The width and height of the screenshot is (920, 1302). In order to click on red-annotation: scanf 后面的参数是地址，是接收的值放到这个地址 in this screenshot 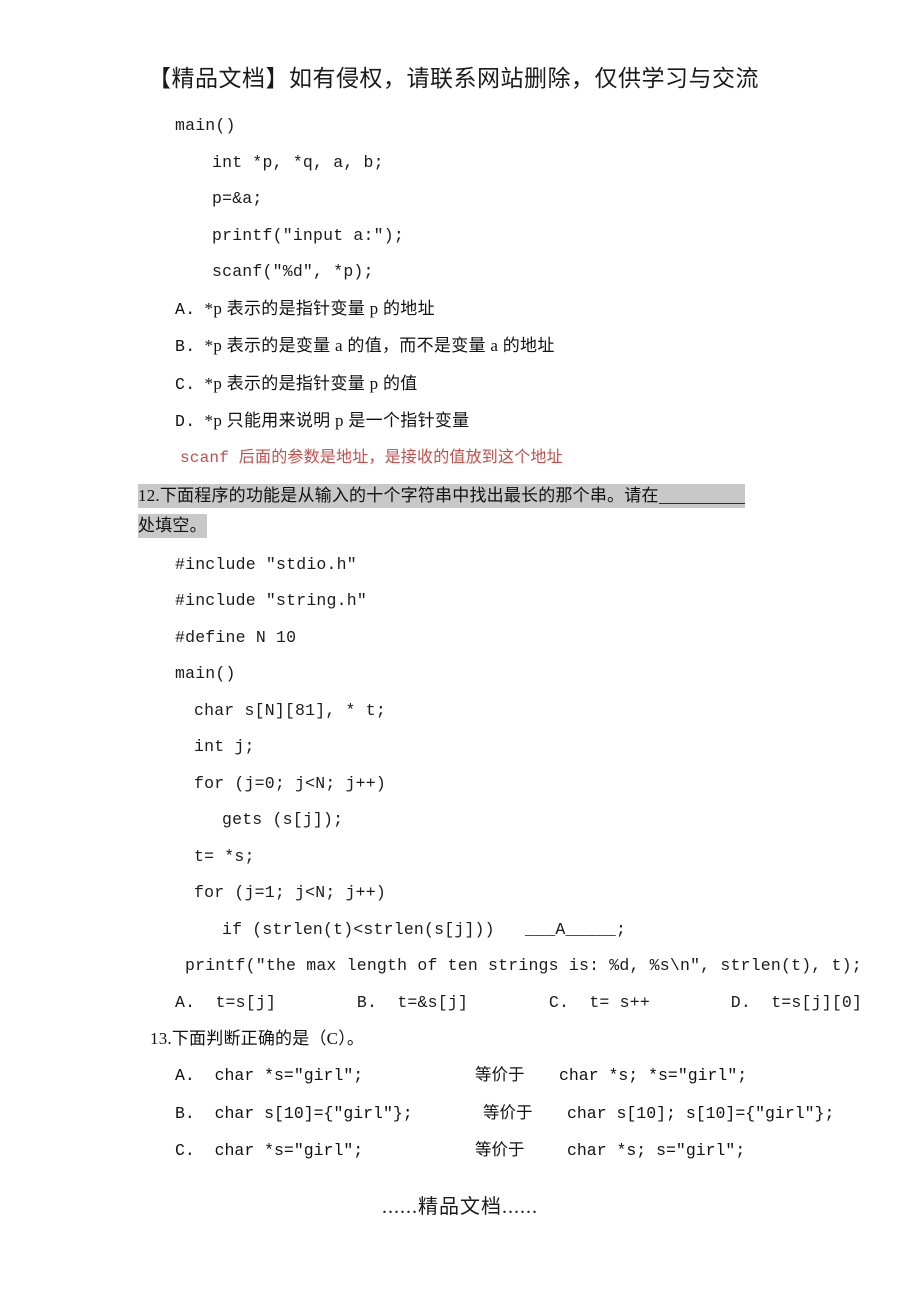, I will do `click(371, 457)`.